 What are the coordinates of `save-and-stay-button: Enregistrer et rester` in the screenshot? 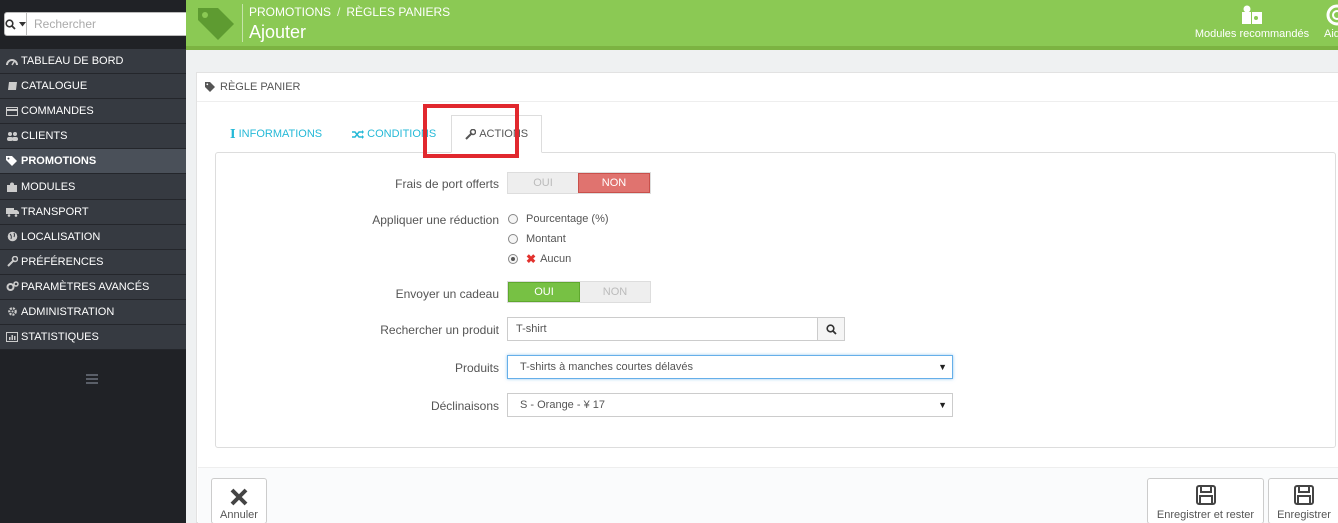 It's located at (1205, 500).